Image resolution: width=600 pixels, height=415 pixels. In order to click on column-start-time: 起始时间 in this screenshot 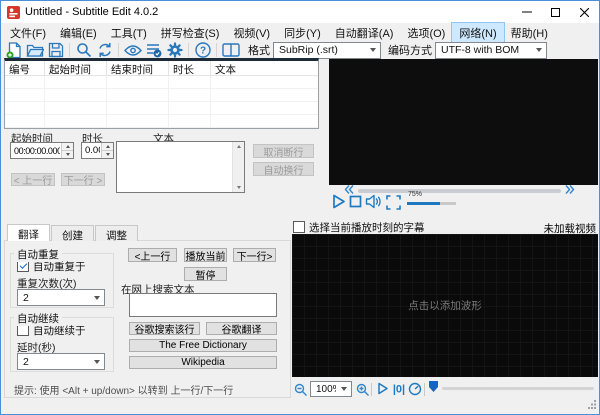, I will do `click(76, 68)`.